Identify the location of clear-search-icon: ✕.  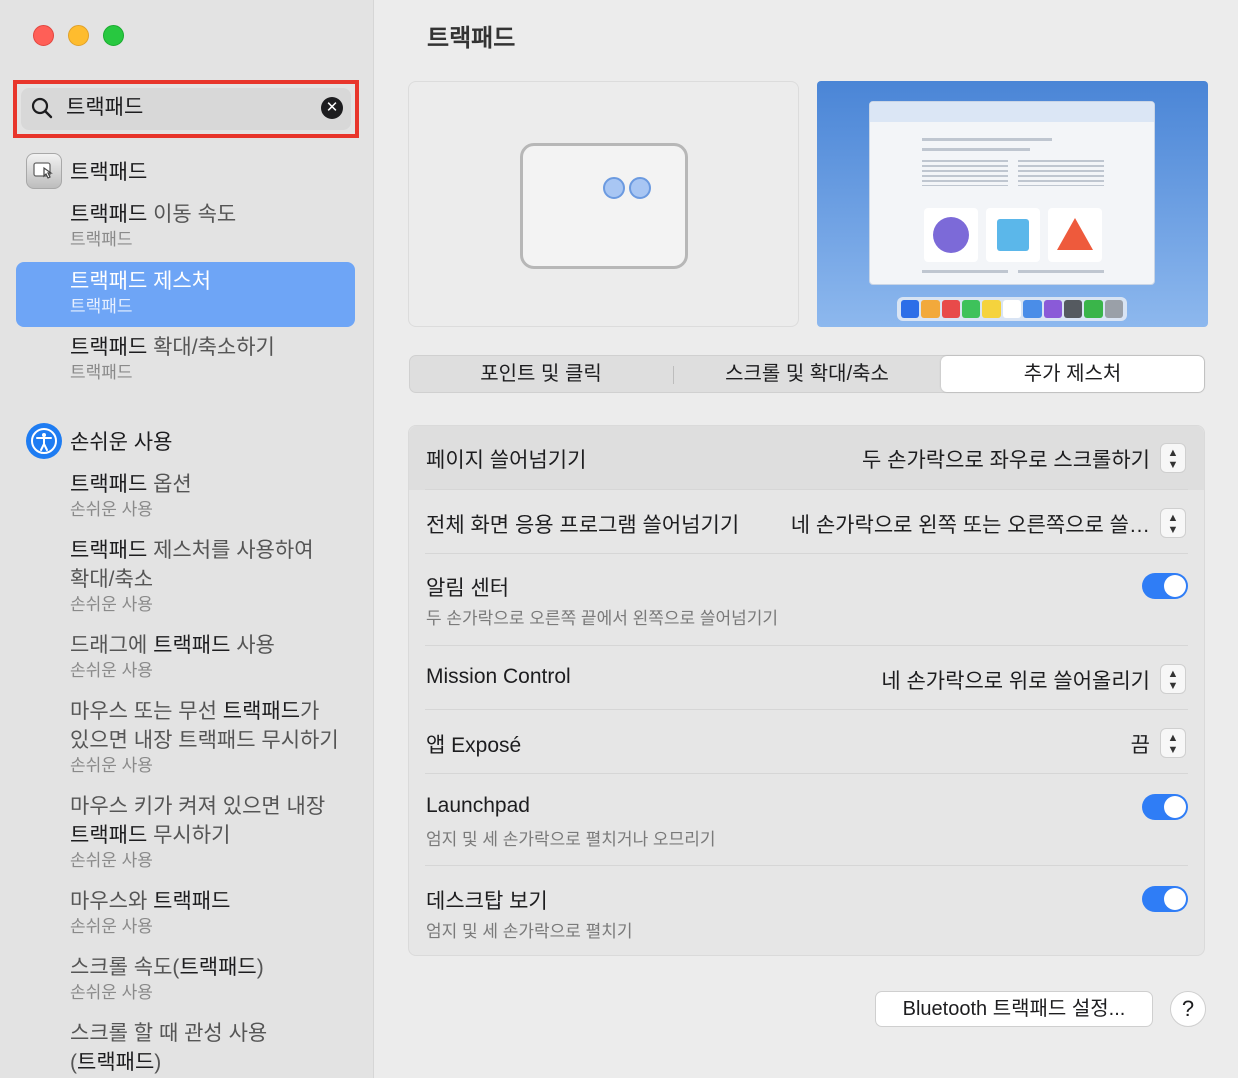
(332, 108).